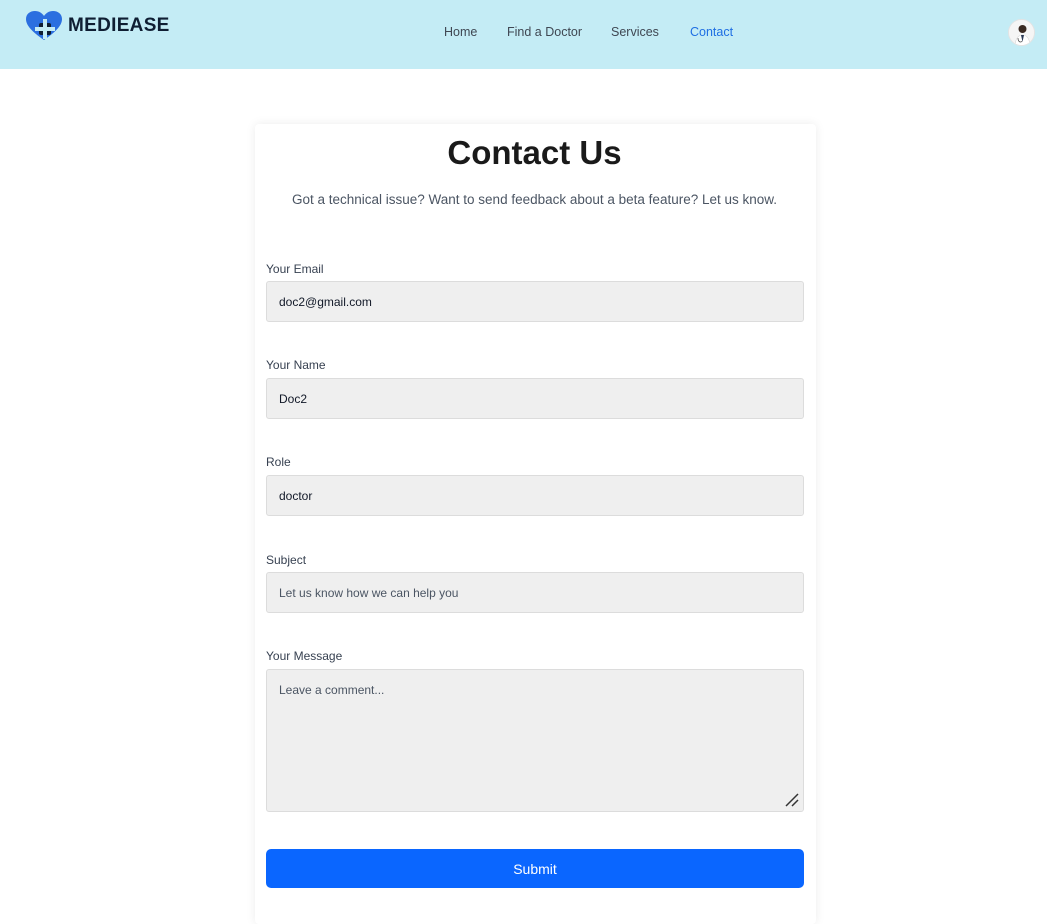  I want to click on nav-find-a-doctor: Find a Doctor, so click(544, 32).